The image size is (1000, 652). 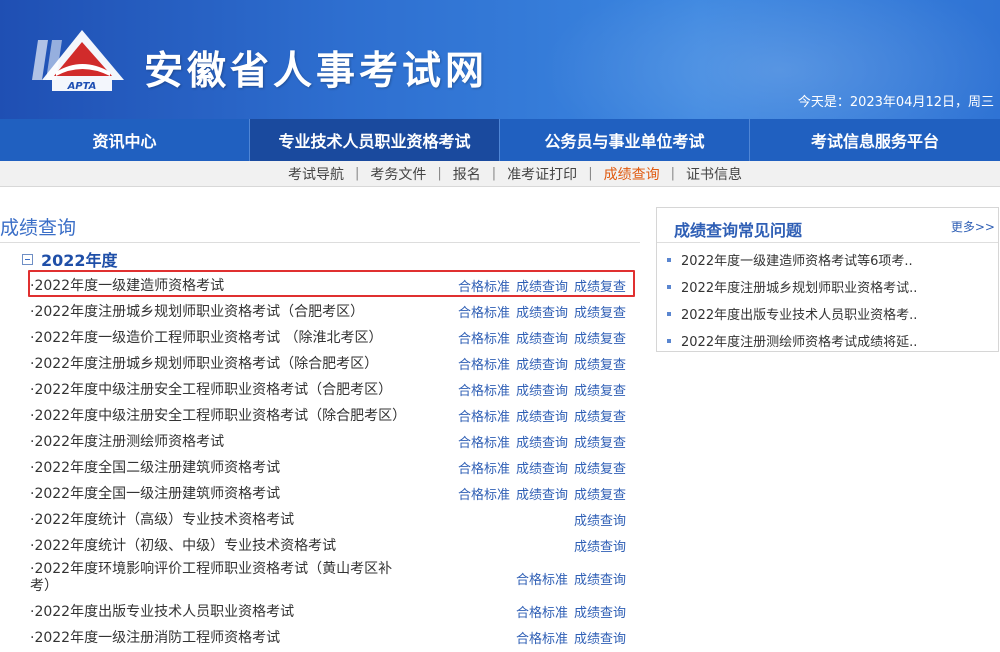 What do you see at coordinates (157, 638) in the screenshot?
I see `exam-name: 2022年度一级注册消防工程师资格考试` at bounding box center [157, 638].